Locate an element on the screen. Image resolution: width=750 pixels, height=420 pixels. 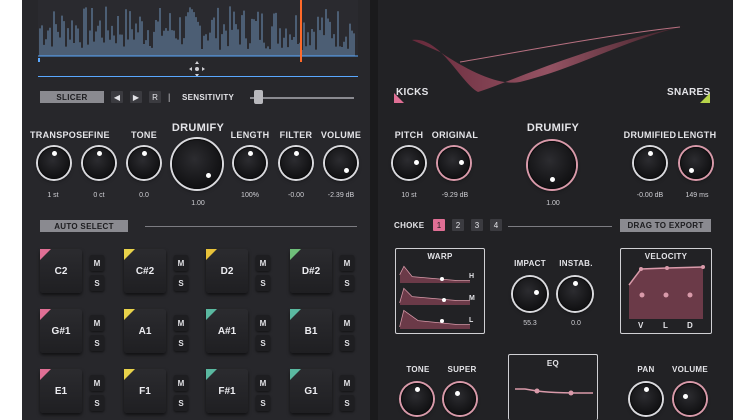
choke-group-button: 3 is located at coordinates (477, 225).